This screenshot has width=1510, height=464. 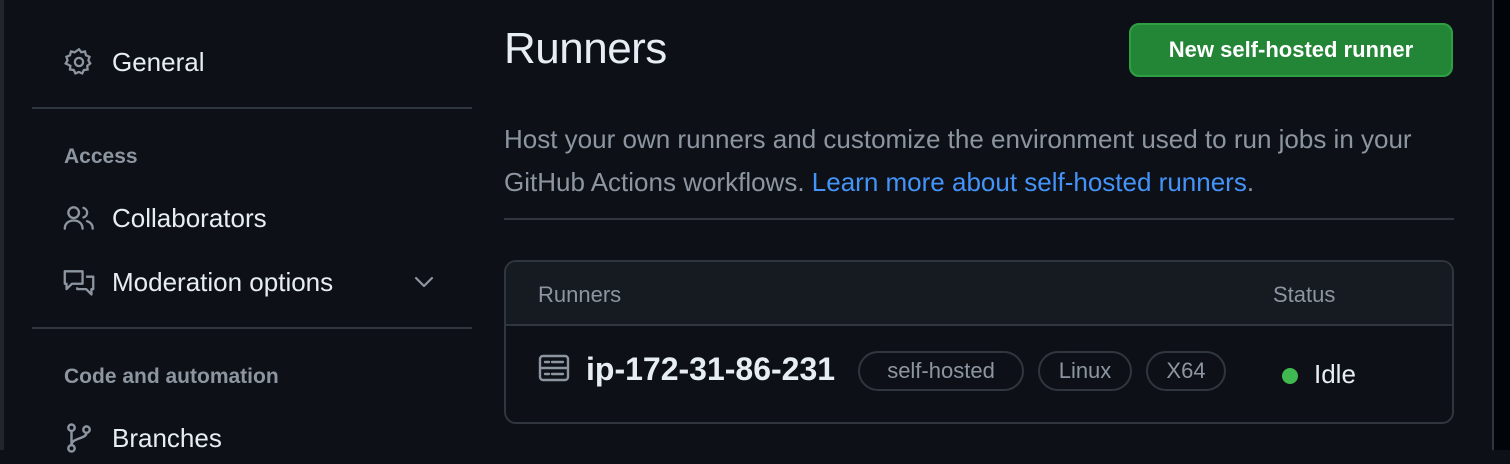 What do you see at coordinates (167, 437) in the screenshot?
I see `sidebar-item-label: Branches` at bounding box center [167, 437].